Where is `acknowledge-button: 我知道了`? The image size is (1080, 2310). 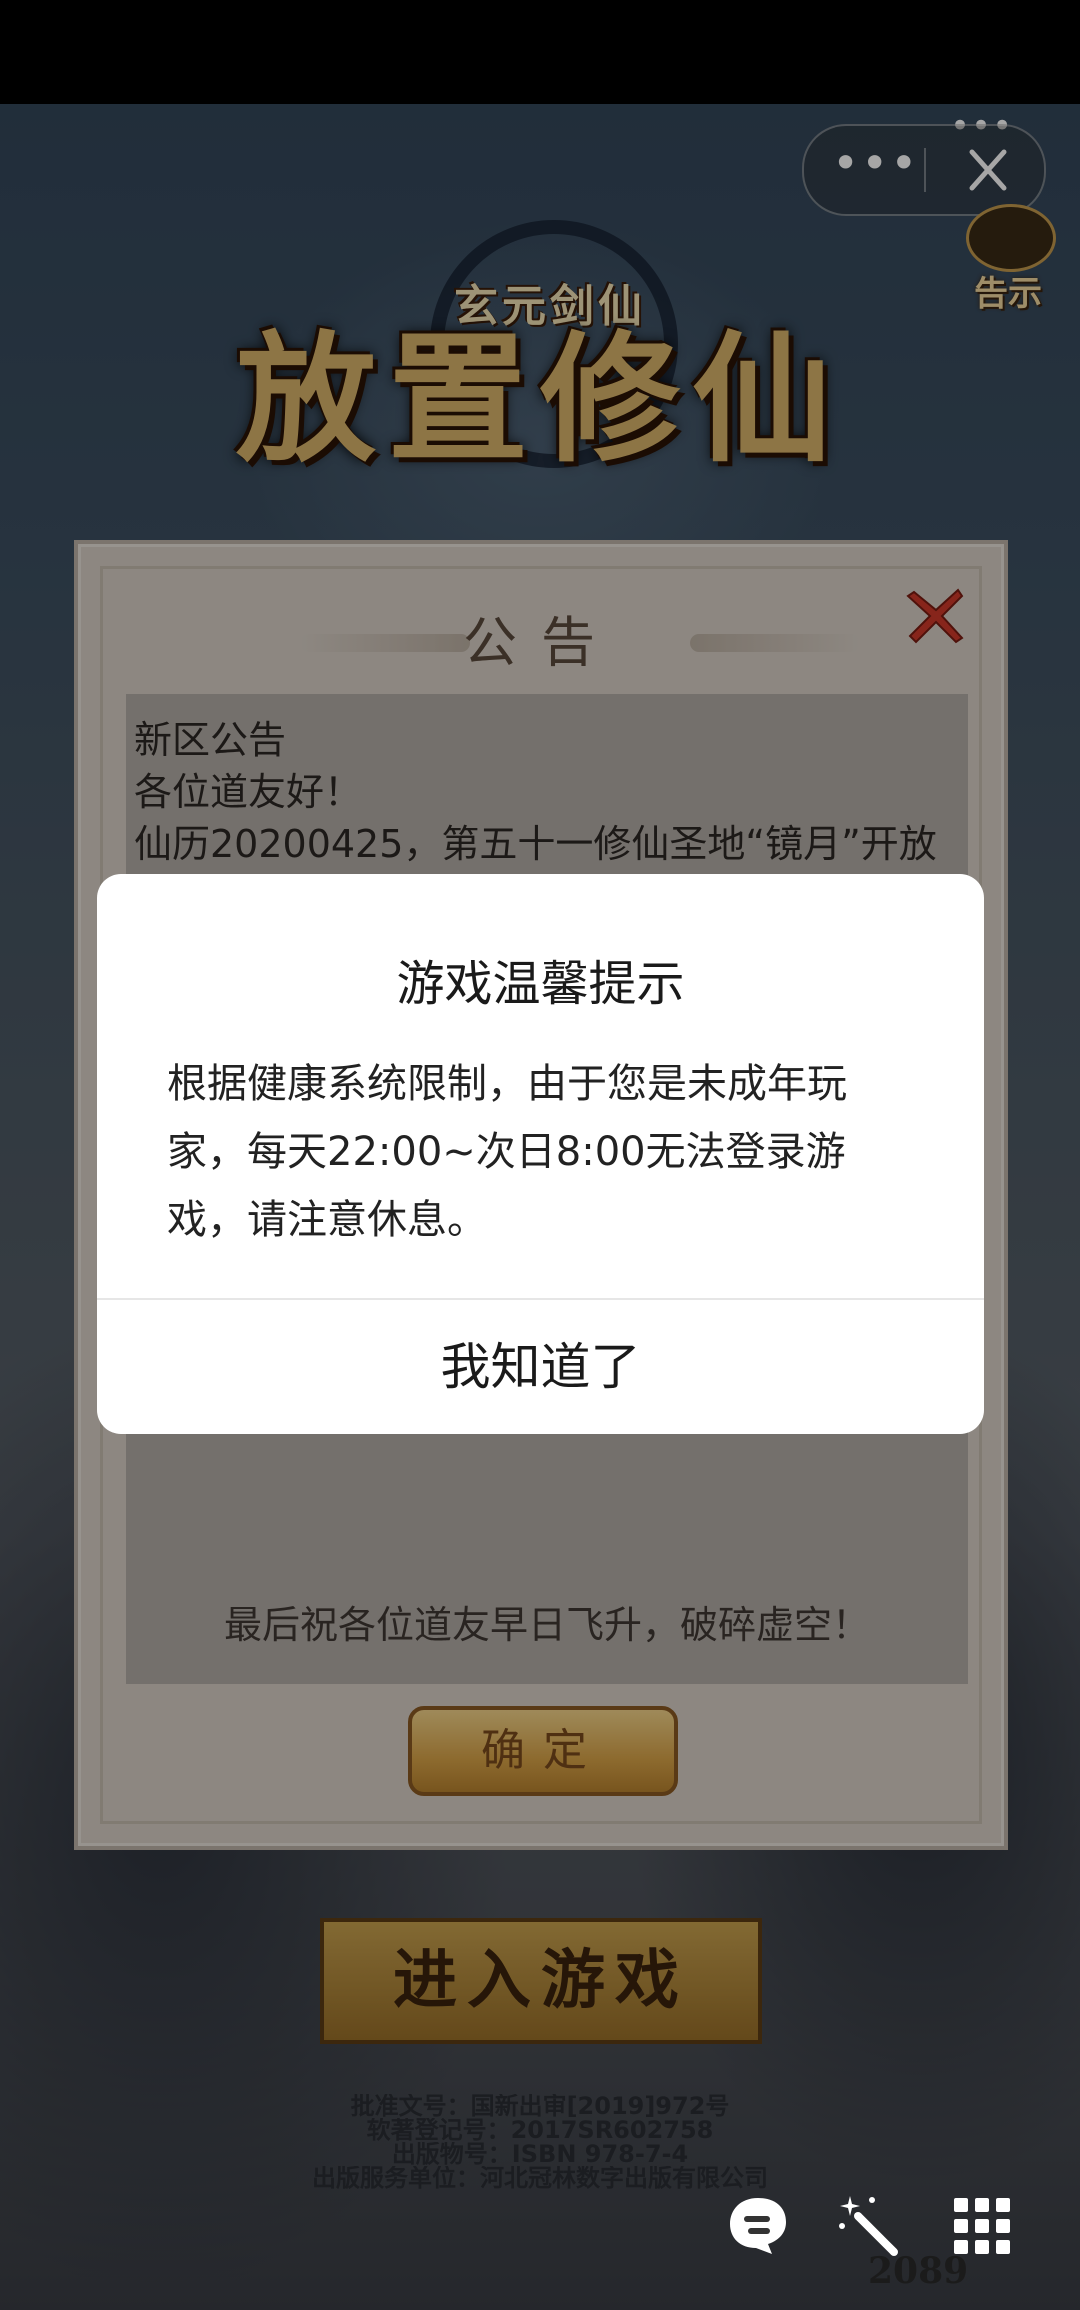
acknowledge-button: 我知道了 is located at coordinates (540, 1367).